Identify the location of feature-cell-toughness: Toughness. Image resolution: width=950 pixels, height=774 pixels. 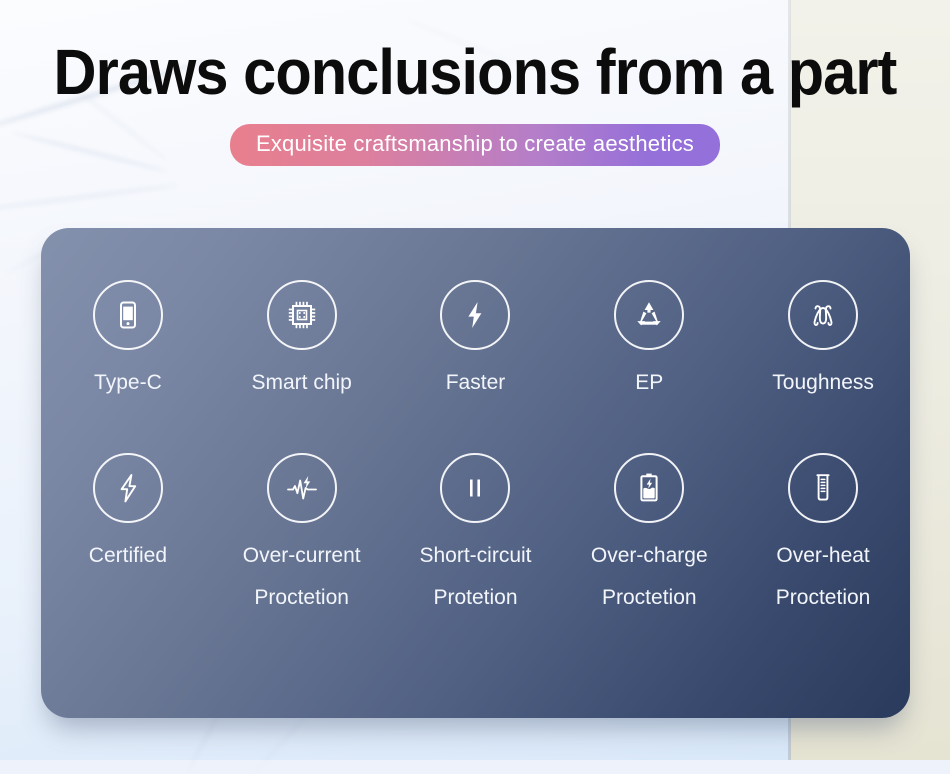
(823, 337).